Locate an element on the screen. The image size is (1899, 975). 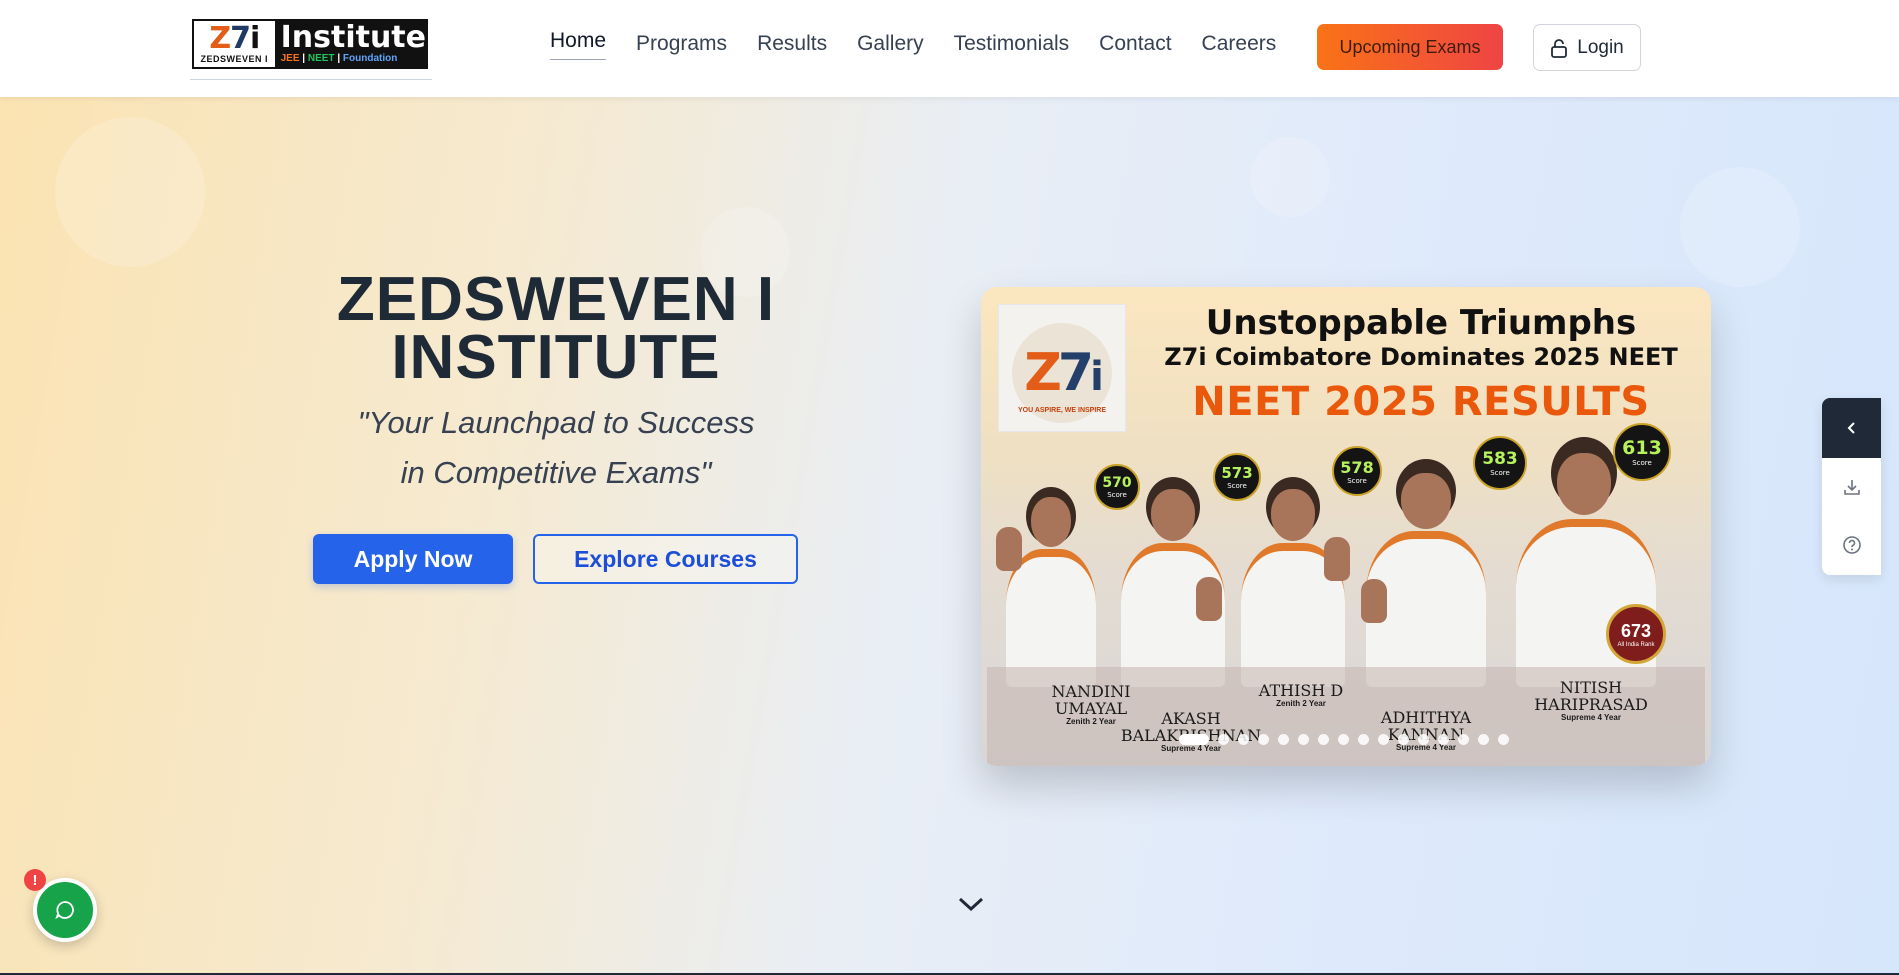
score-badge: 613 Score is located at coordinates (1642, 452).